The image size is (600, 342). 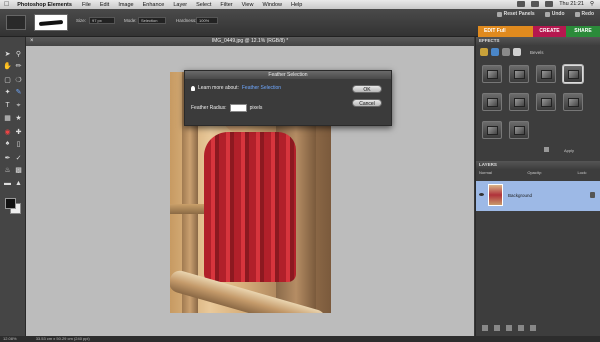 What do you see at coordinates (515, 14) in the screenshot?
I see `reset-panels-button: Reset Panels` at bounding box center [515, 14].